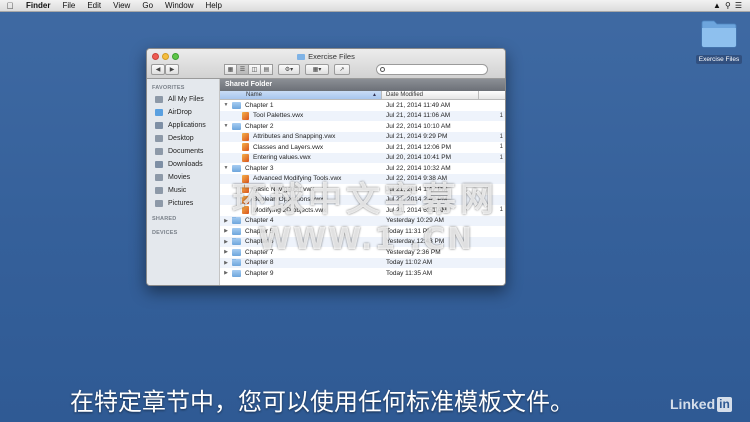 This screenshot has width=750, height=422. Describe the element at coordinates (342, 69) in the screenshot. I see `share-button: ↗` at that location.